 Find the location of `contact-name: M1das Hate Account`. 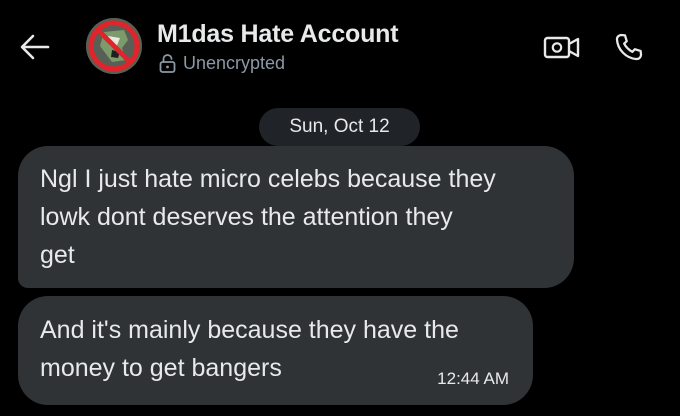

contact-name: M1das Hate Account is located at coordinates (278, 34).